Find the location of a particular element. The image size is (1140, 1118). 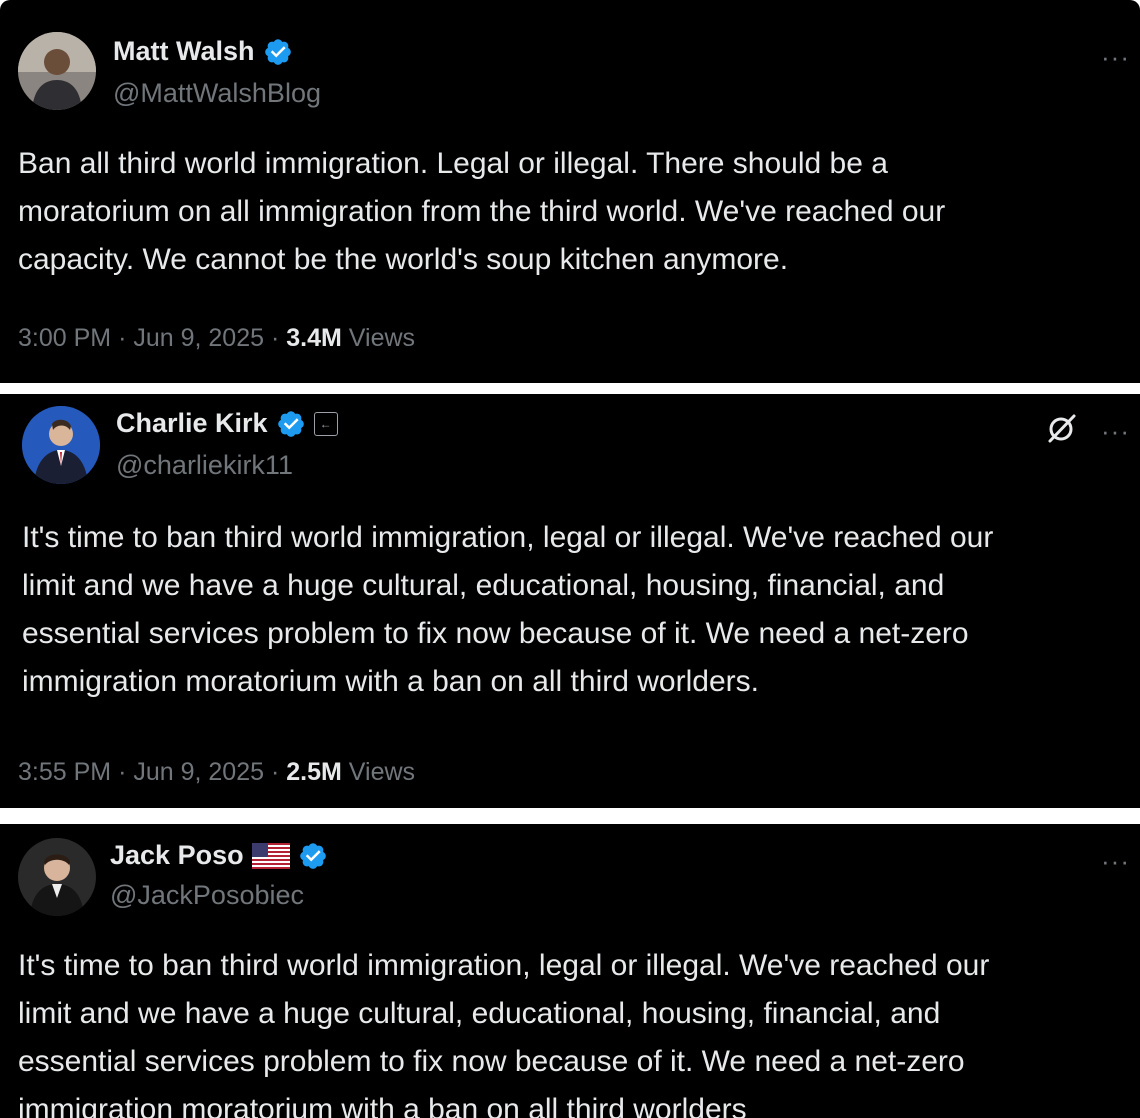

tweet-meta: 3:00 PM · Jun 9, 2025 · 3.4M Views is located at coordinates (216, 338).